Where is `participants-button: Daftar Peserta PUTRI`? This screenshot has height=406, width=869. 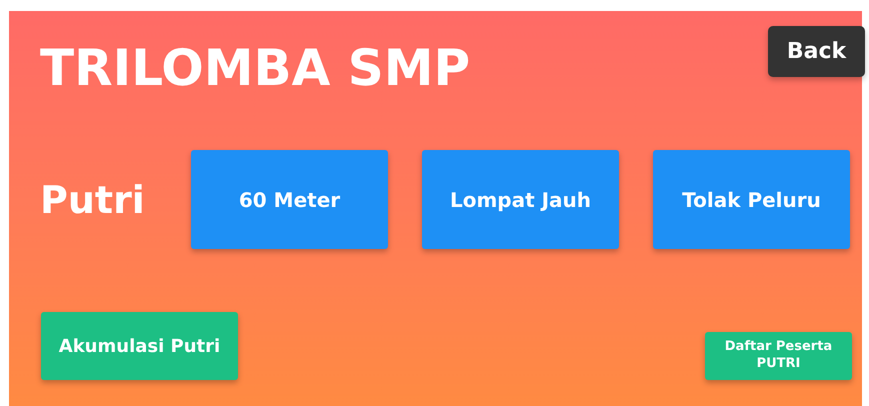
participants-button: Daftar Peserta PUTRI is located at coordinates (778, 356).